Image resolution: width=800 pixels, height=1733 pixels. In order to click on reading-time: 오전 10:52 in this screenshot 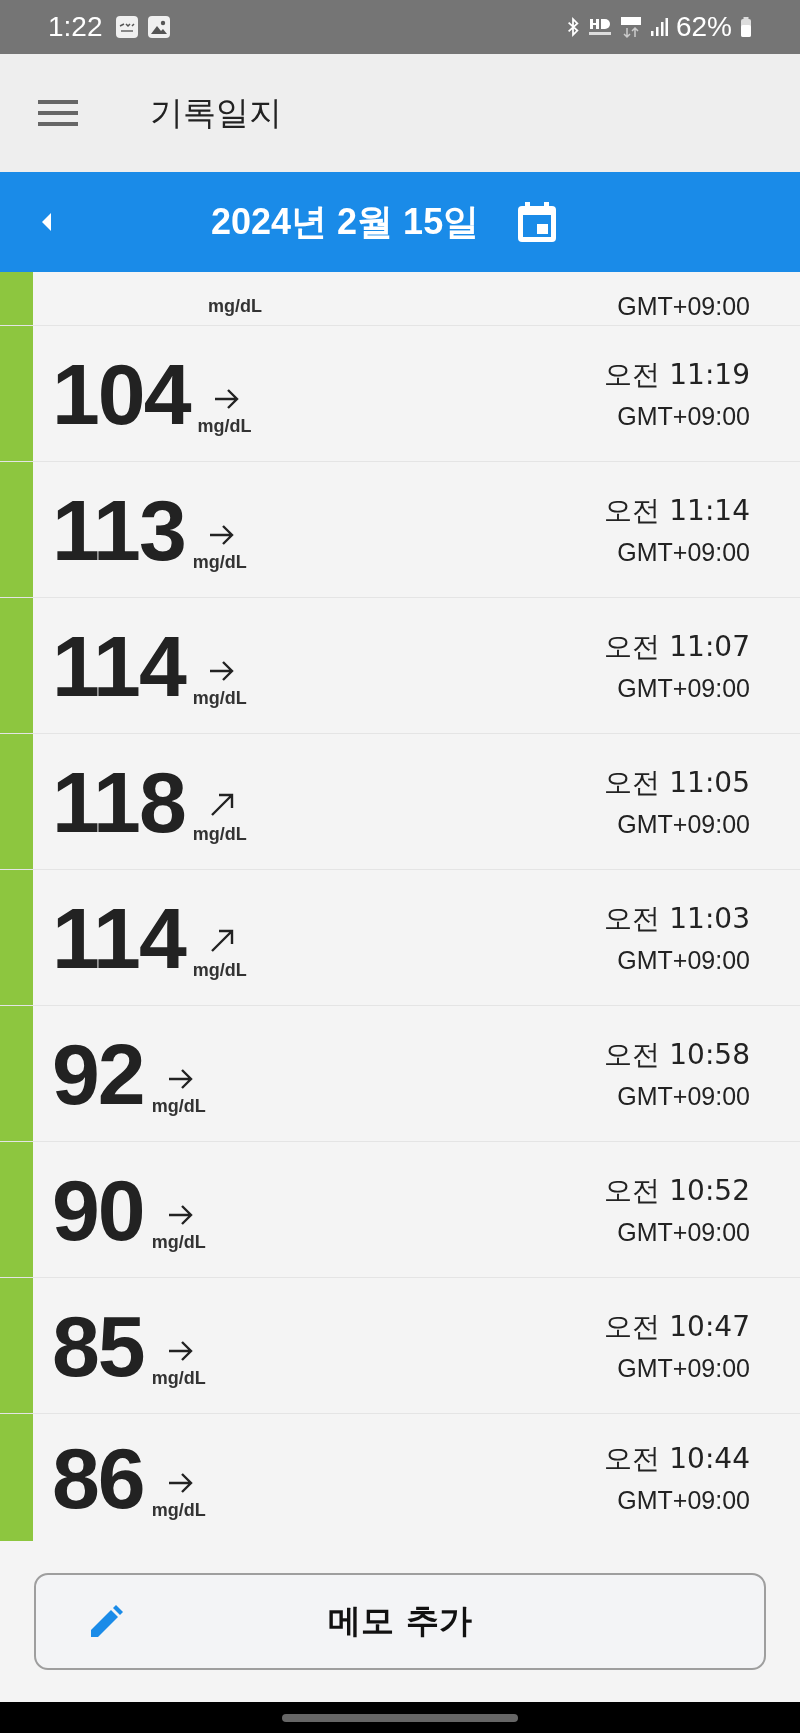, I will do `click(677, 1191)`.